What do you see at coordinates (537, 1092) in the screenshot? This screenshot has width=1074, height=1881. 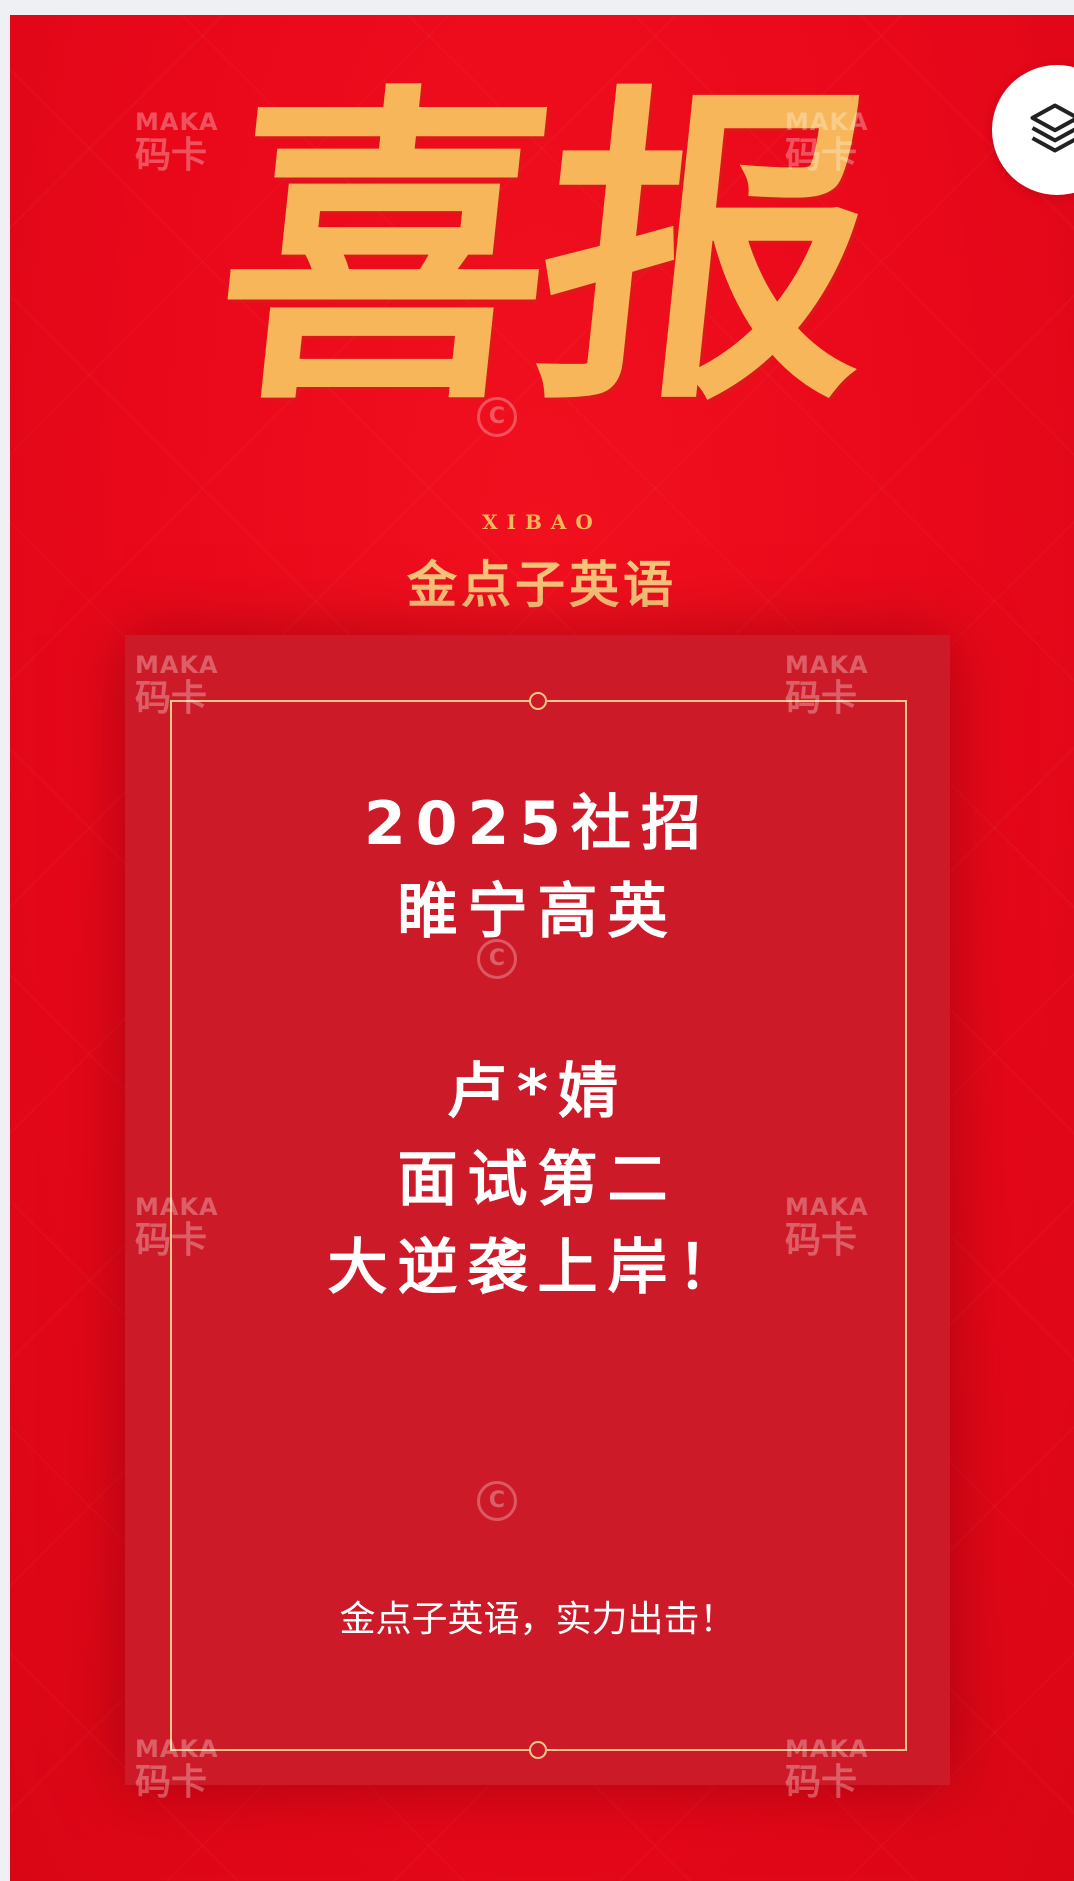 I see `card-line-name: 卢*婧` at bounding box center [537, 1092].